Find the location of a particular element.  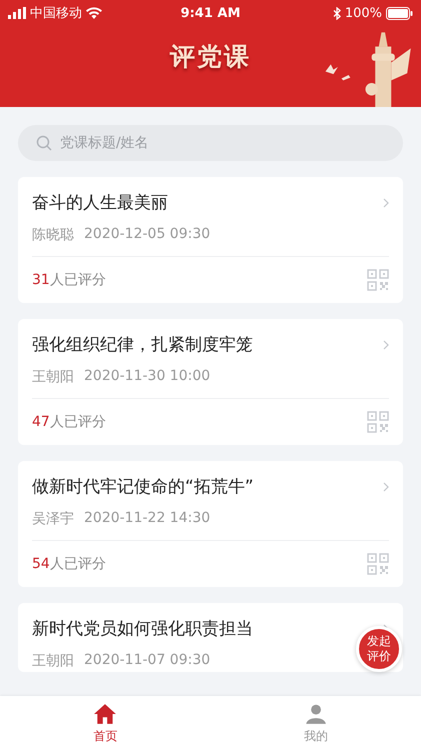

bluetooth-icon is located at coordinates (336, 13).